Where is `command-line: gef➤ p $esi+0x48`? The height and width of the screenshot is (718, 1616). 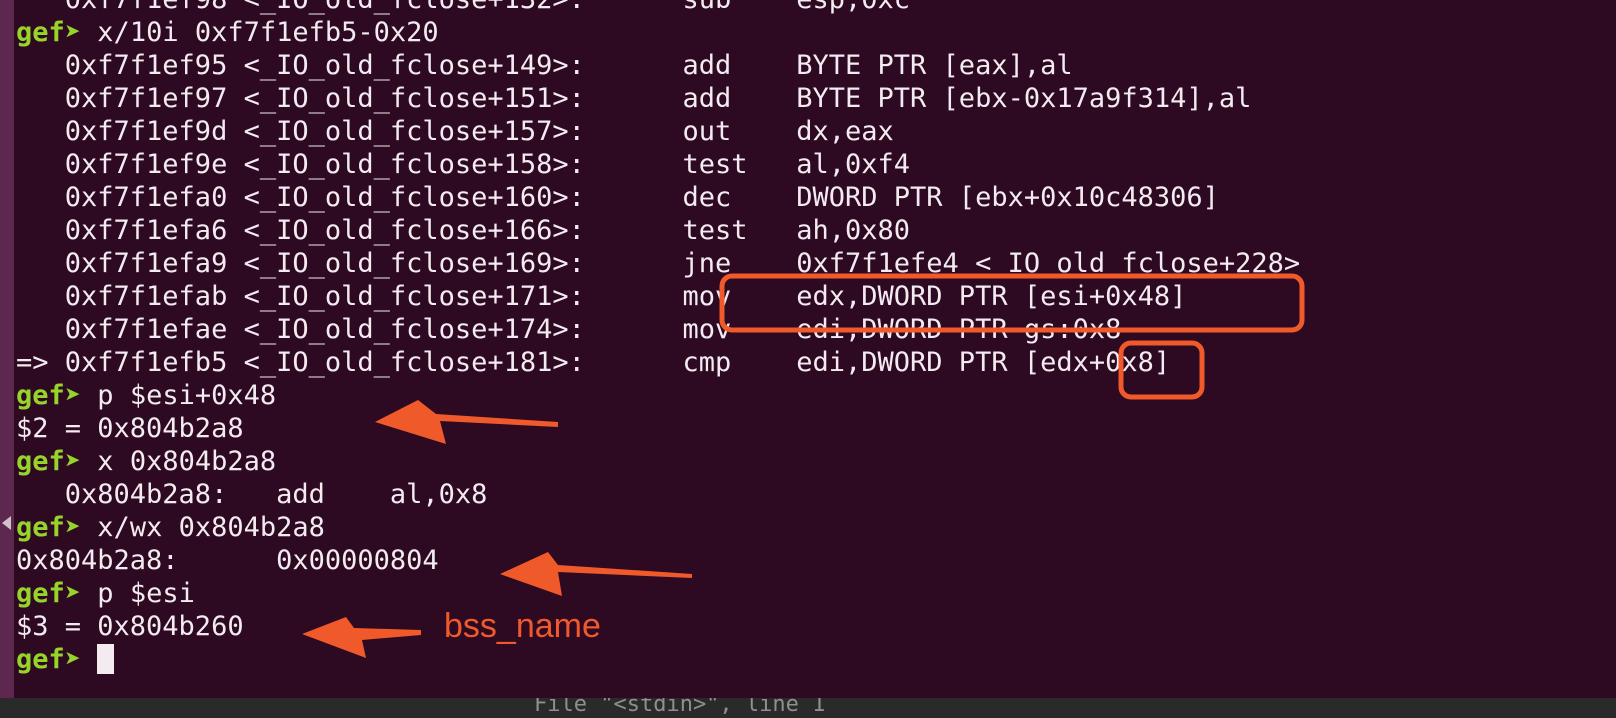 command-line: gef➤ p $esi+0x48 is located at coordinates (146, 395).